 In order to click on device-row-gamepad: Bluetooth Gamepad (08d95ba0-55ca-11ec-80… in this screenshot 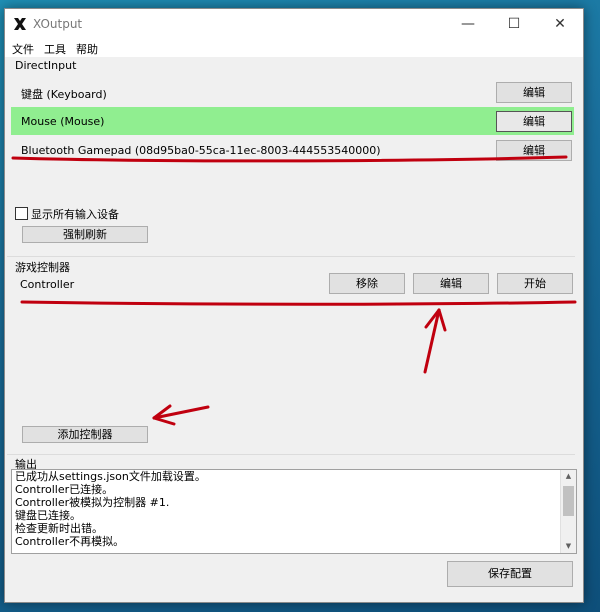, I will do `click(292, 150)`.